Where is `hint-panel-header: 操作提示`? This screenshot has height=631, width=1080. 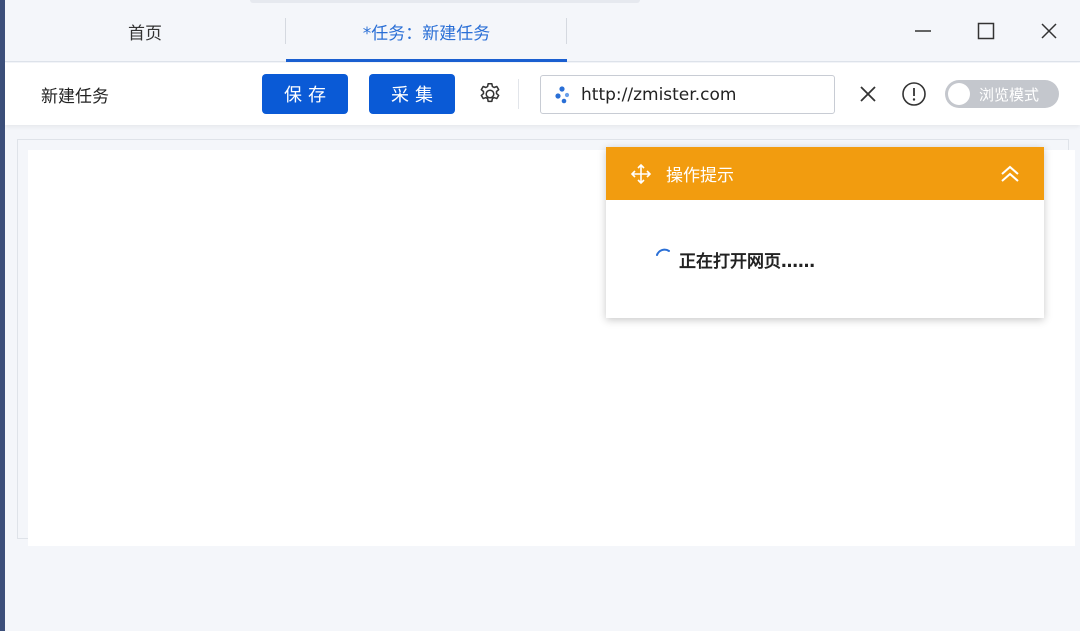
hint-panel-header: 操作提示 is located at coordinates (825, 173).